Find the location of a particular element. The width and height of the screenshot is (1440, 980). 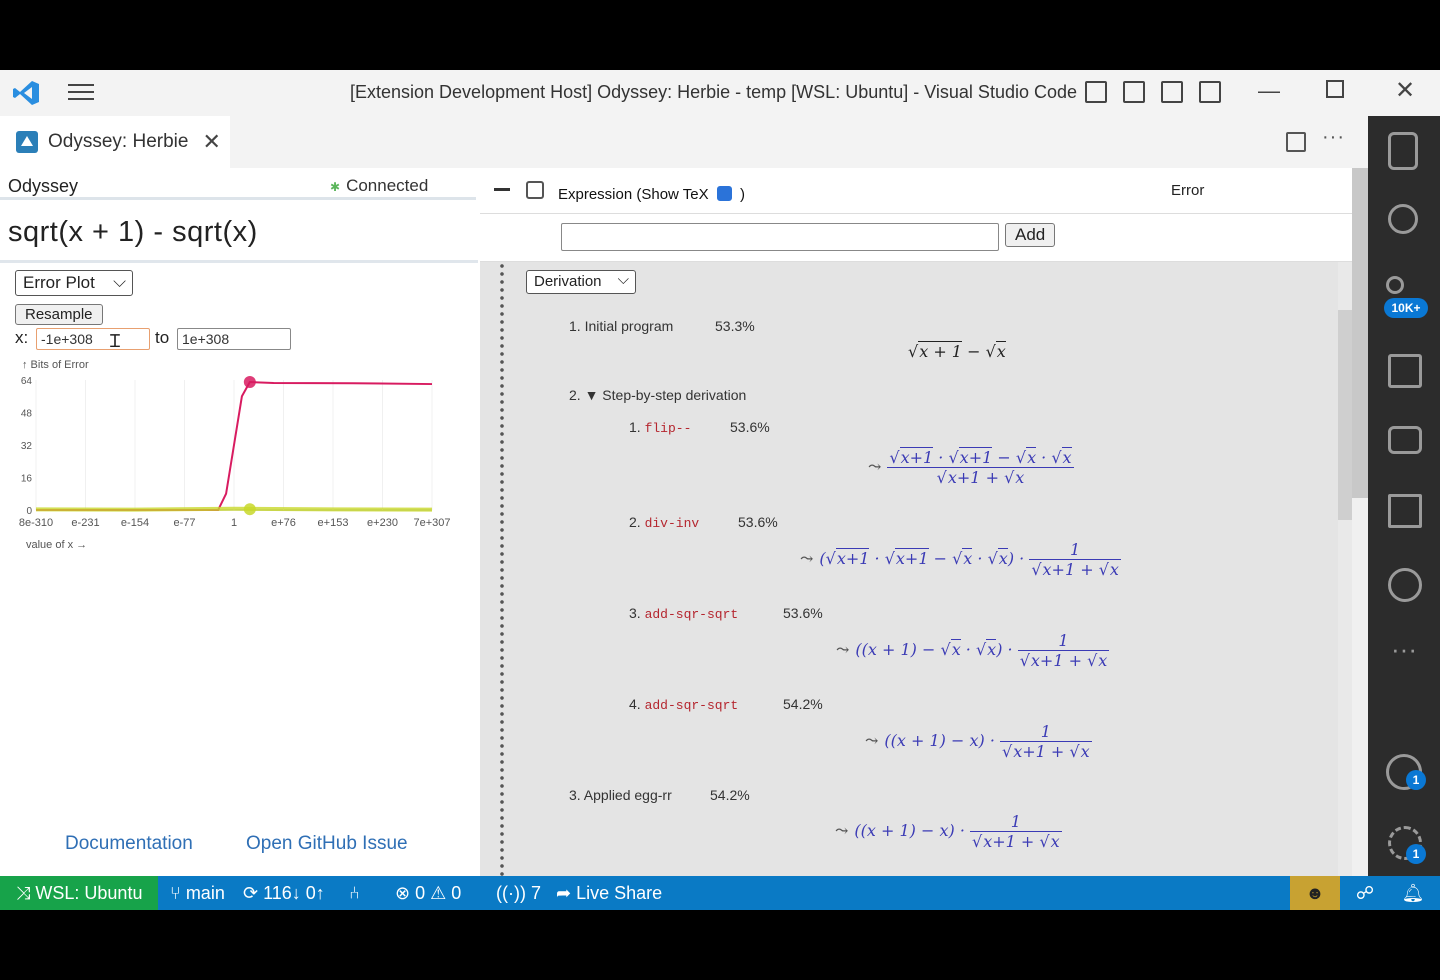

live-share-indicator: ➦ Live Share is located at coordinates (609, 893).